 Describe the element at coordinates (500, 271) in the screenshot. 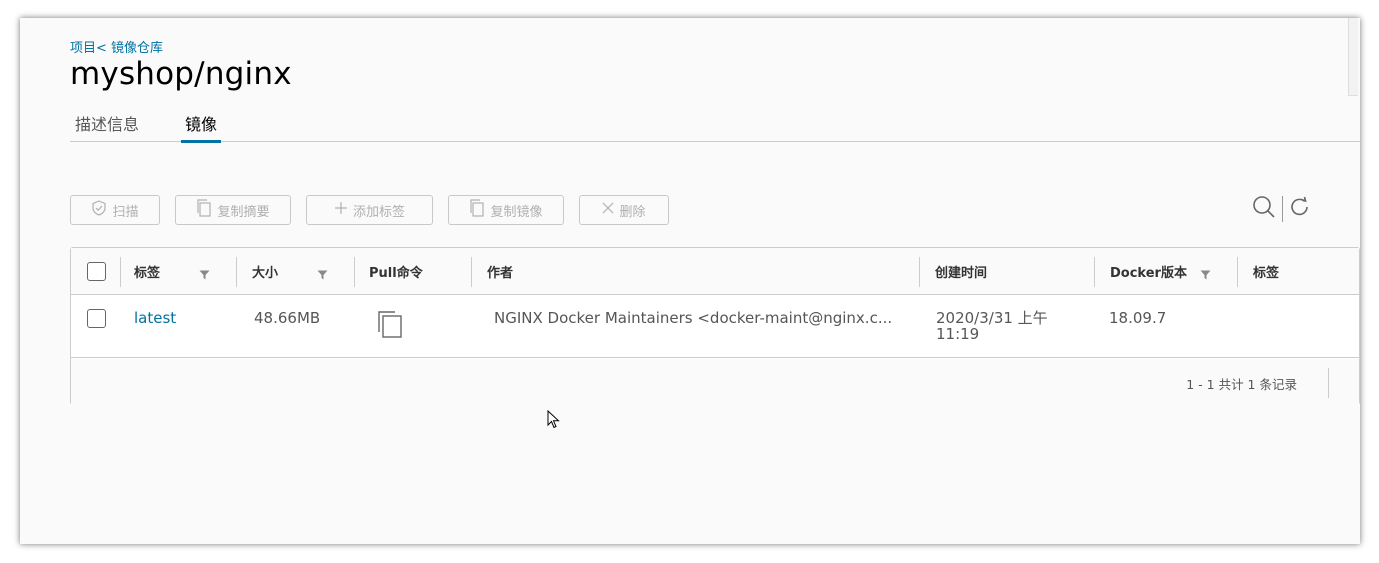

I see `col-header-author: 作者` at that location.